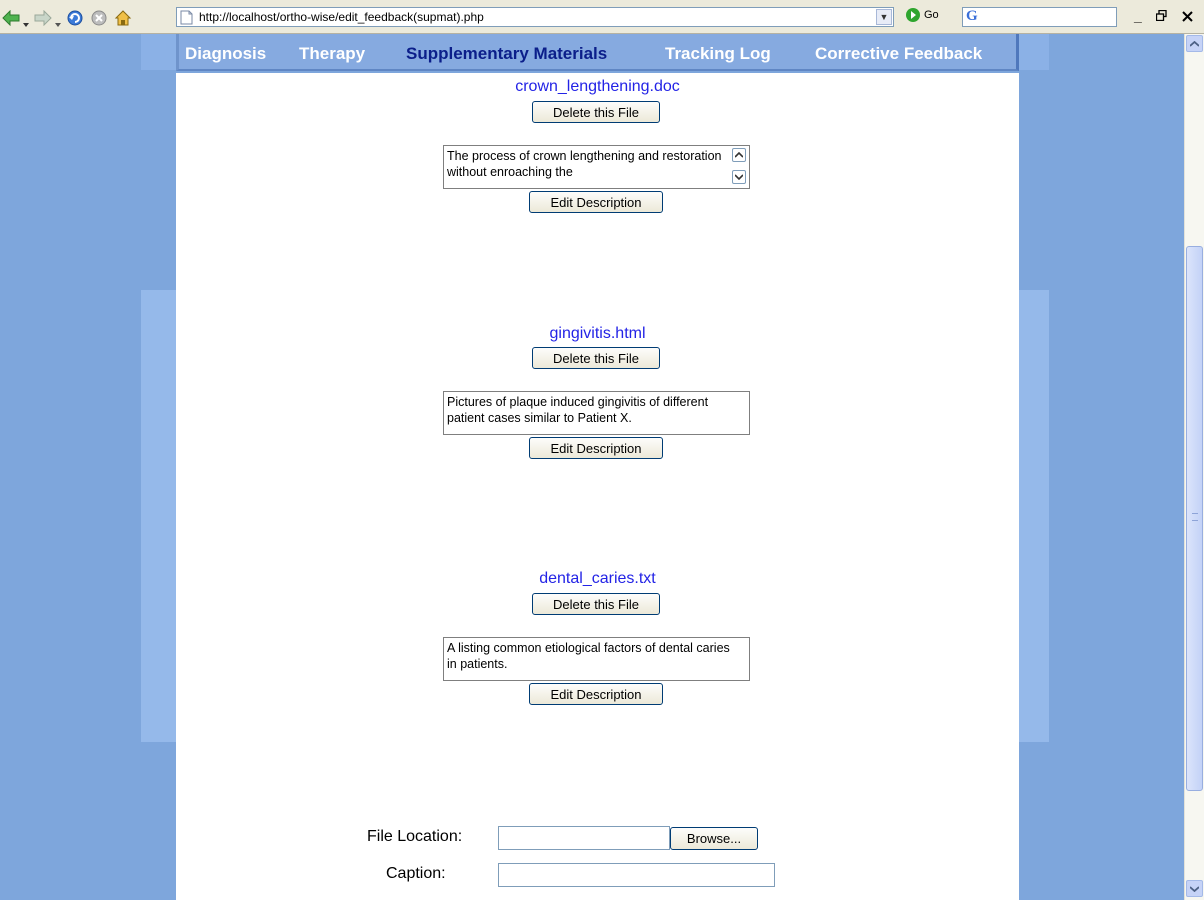 This screenshot has height=900, width=1204. What do you see at coordinates (332, 54) in the screenshot?
I see `nav-therapy: Therapy` at bounding box center [332, 54].